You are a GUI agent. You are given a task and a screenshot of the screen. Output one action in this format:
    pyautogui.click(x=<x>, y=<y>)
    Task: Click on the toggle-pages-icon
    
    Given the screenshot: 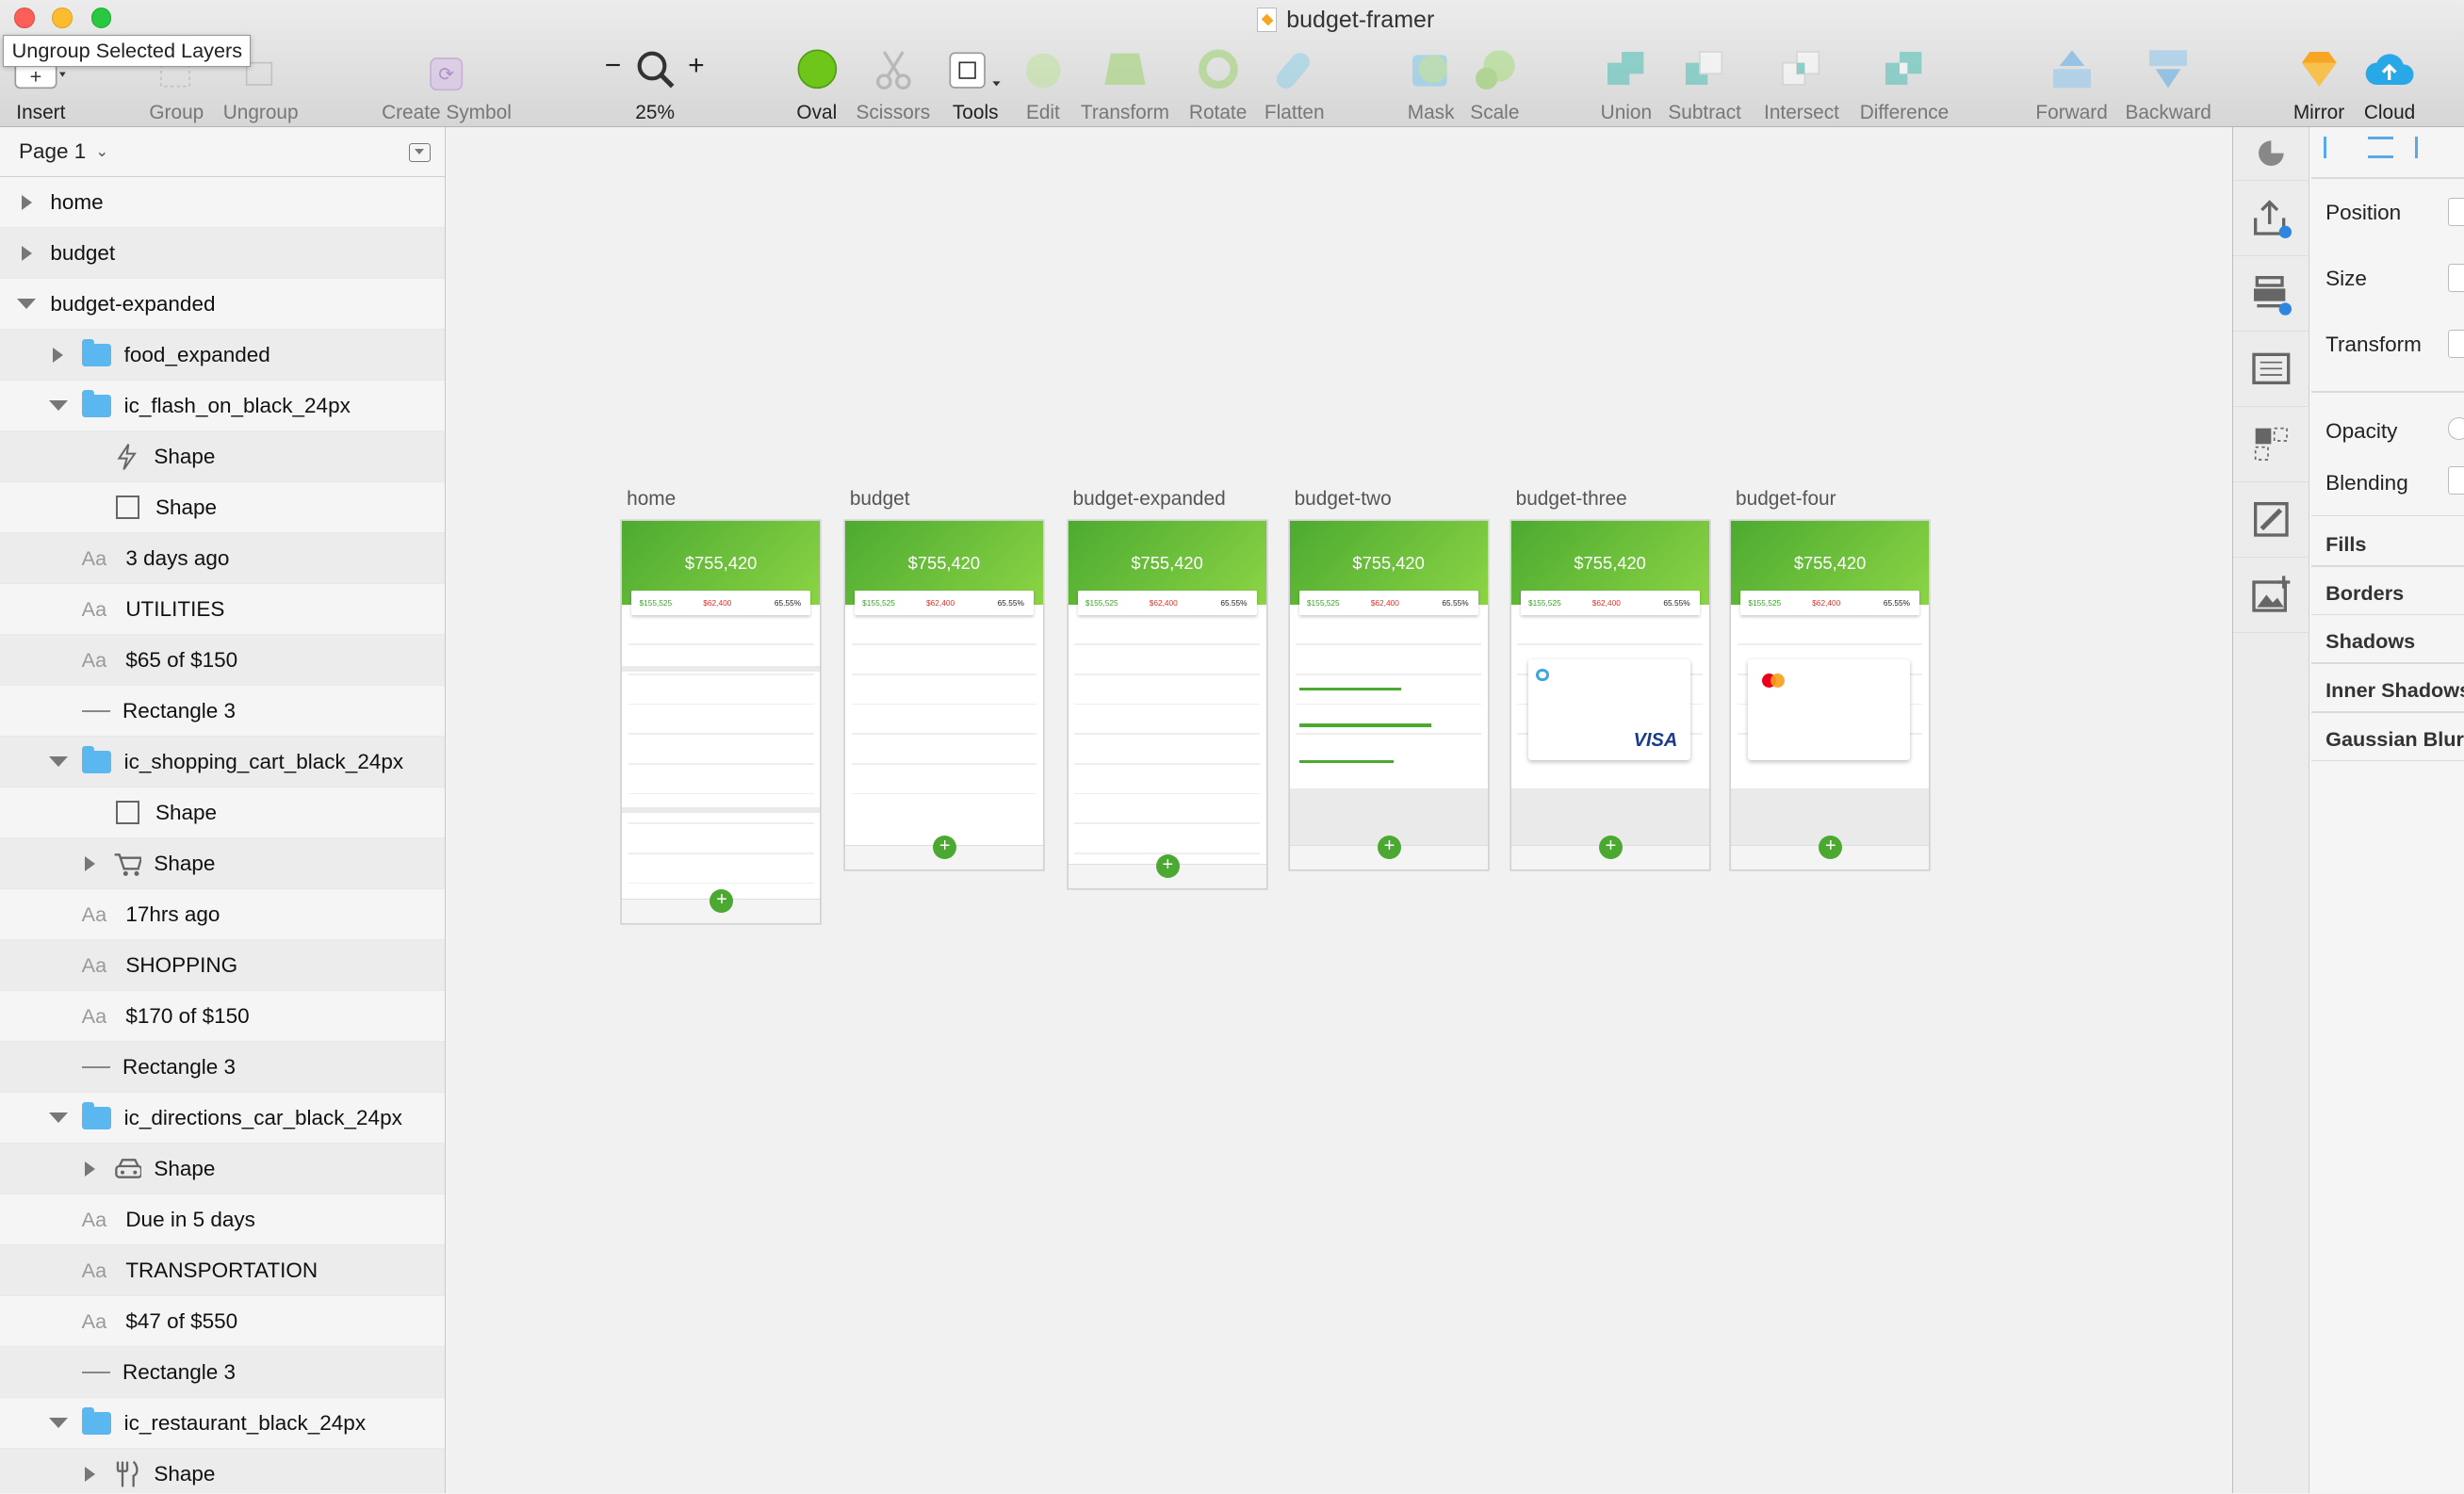 What is the action you would take?
    pyautogui.click(x=420, y=152)
    